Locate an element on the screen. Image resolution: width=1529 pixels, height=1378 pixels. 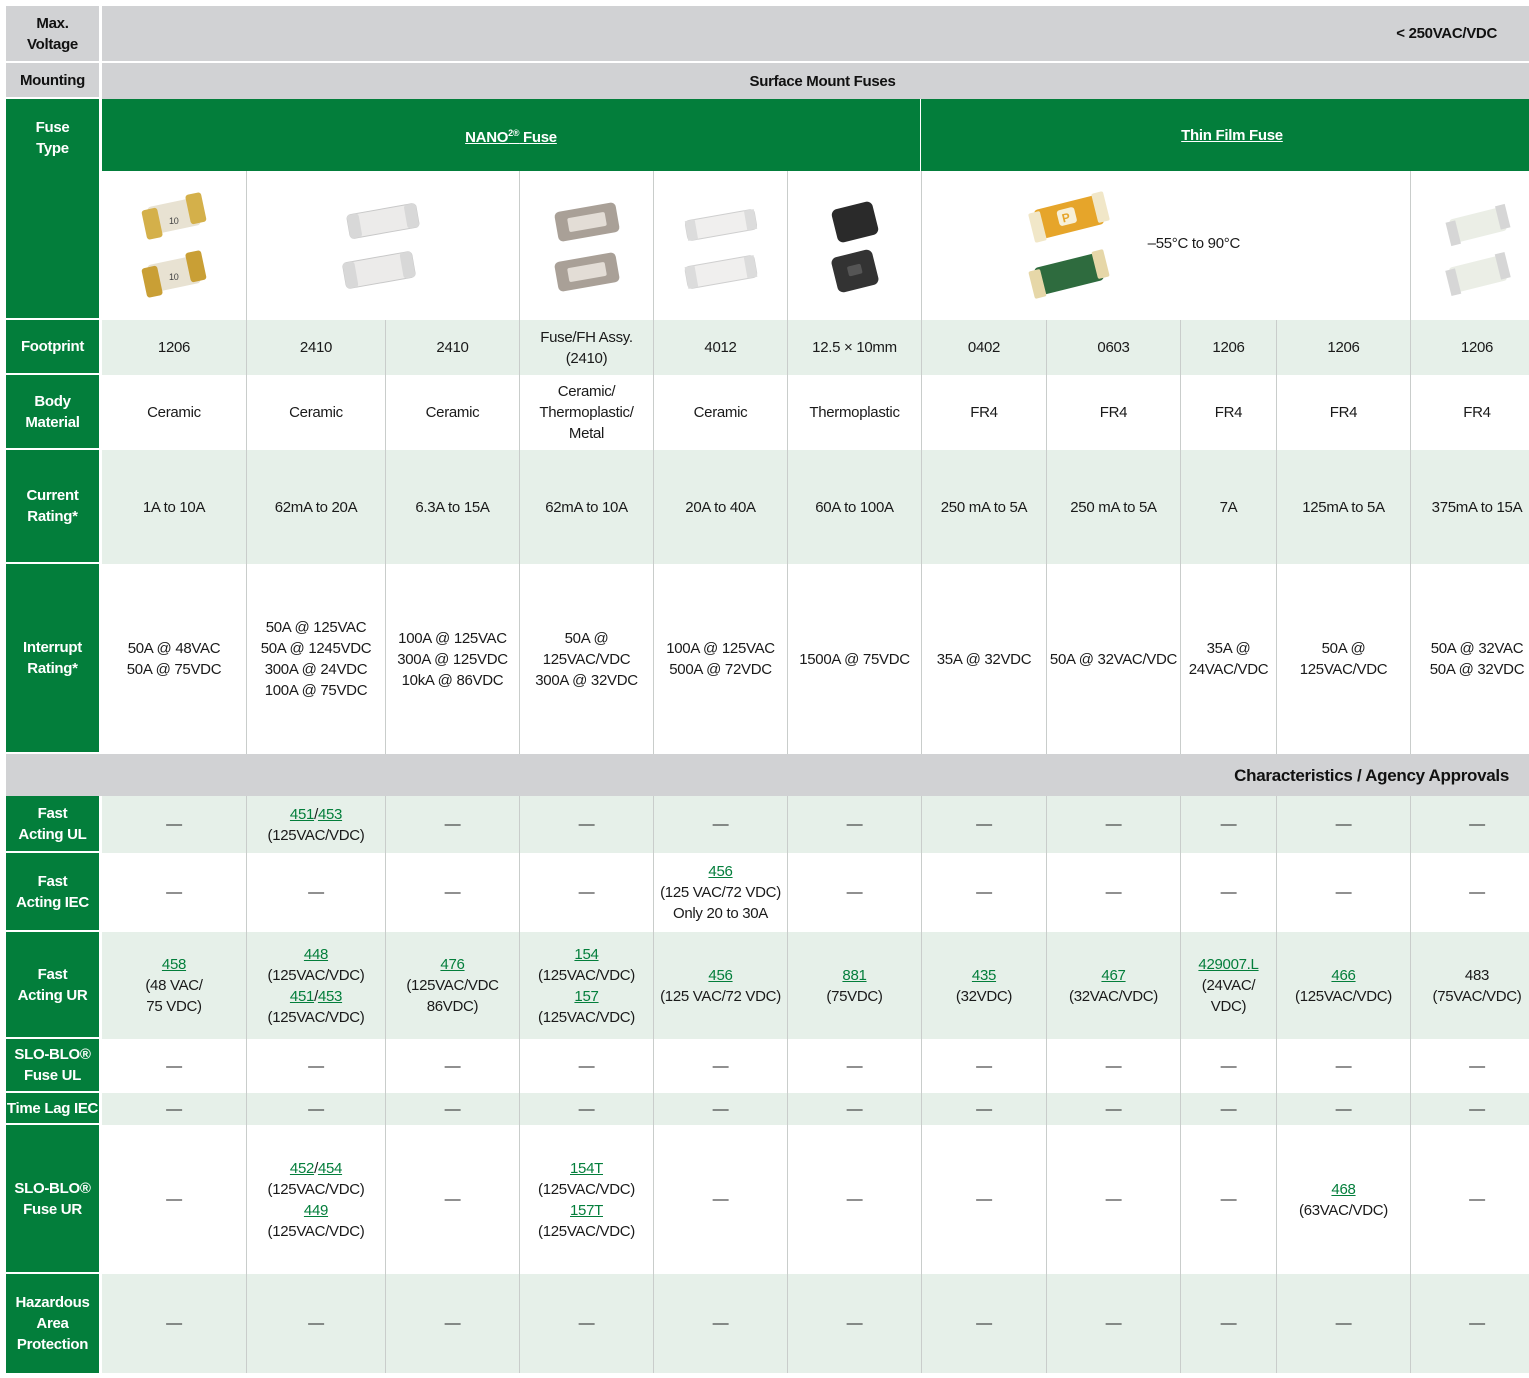
part-881-link: 881 is located at coordinates (854, 975).